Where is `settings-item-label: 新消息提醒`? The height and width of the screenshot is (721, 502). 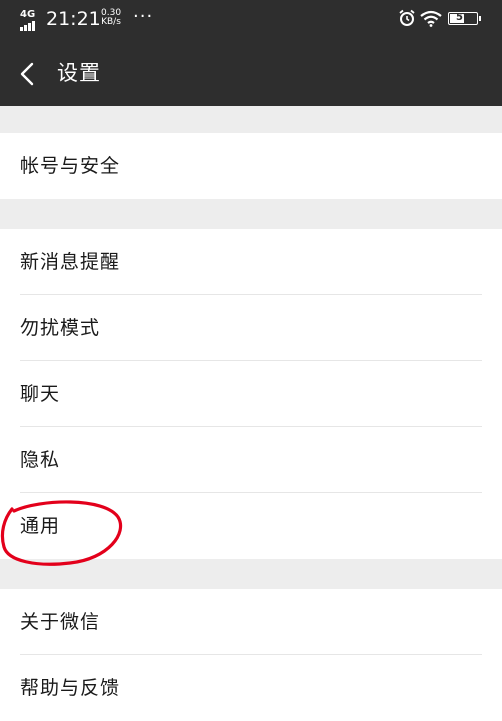 settings-item-label: 新消息提醒 is located at coordinates (70, 262).